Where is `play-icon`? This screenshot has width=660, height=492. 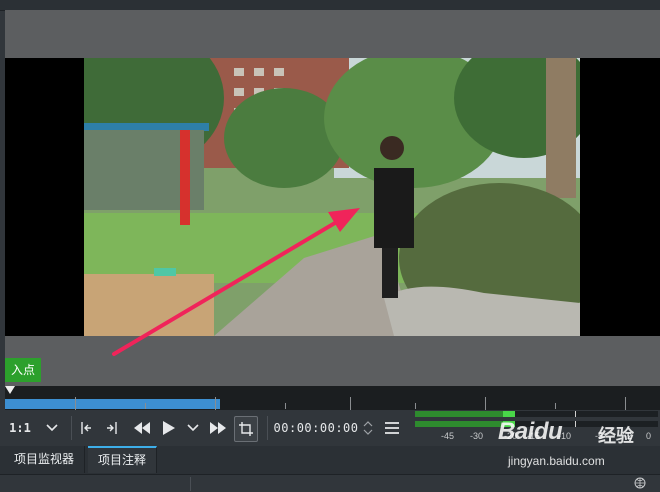
play-icon is located at coordinates (169, 428).